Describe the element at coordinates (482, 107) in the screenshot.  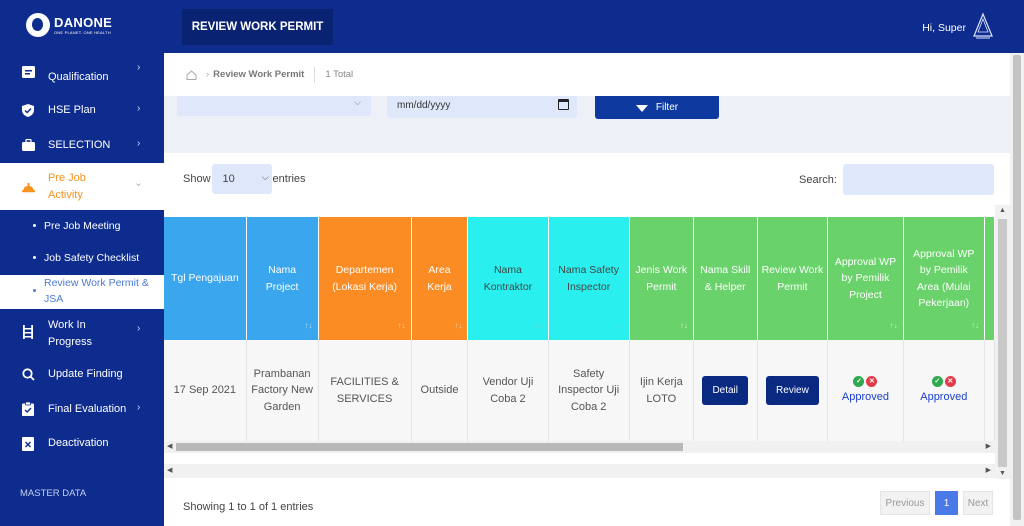
I see `date-filter-input: mm/dd/yyyy` at that location.